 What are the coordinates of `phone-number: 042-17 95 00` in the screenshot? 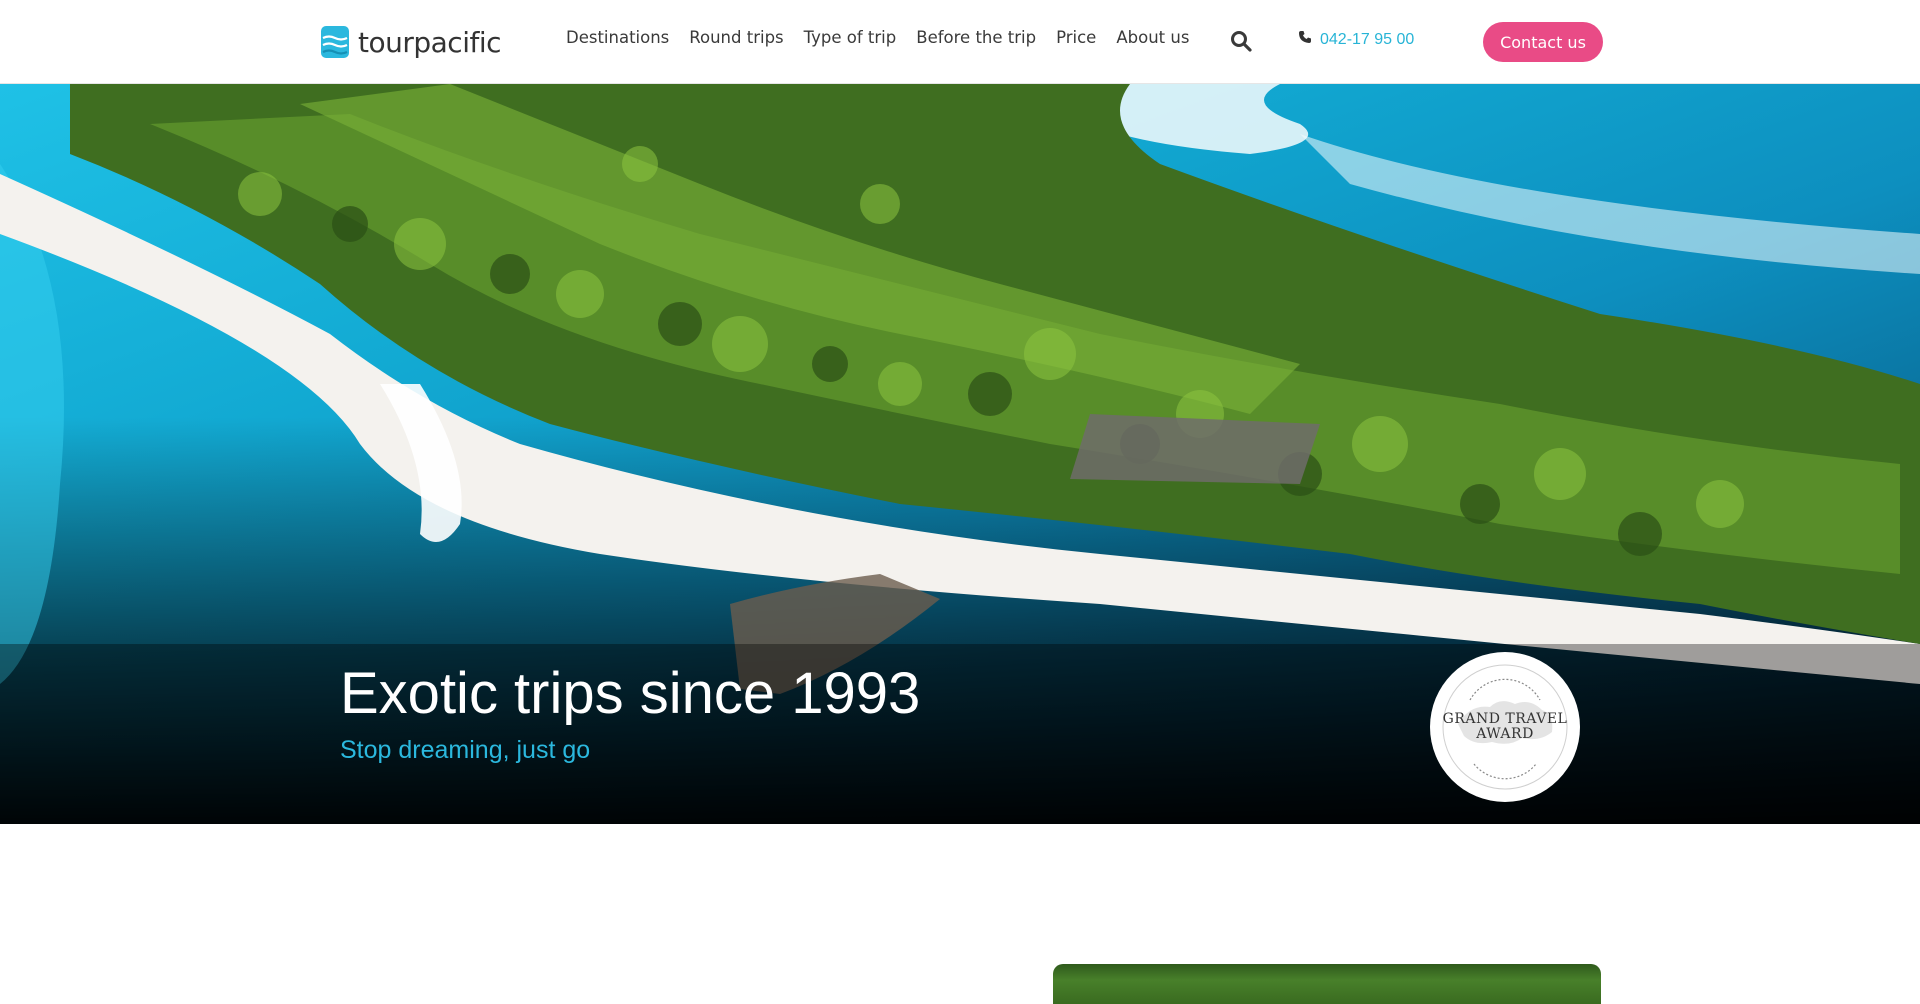 It's located at (1367, 39).